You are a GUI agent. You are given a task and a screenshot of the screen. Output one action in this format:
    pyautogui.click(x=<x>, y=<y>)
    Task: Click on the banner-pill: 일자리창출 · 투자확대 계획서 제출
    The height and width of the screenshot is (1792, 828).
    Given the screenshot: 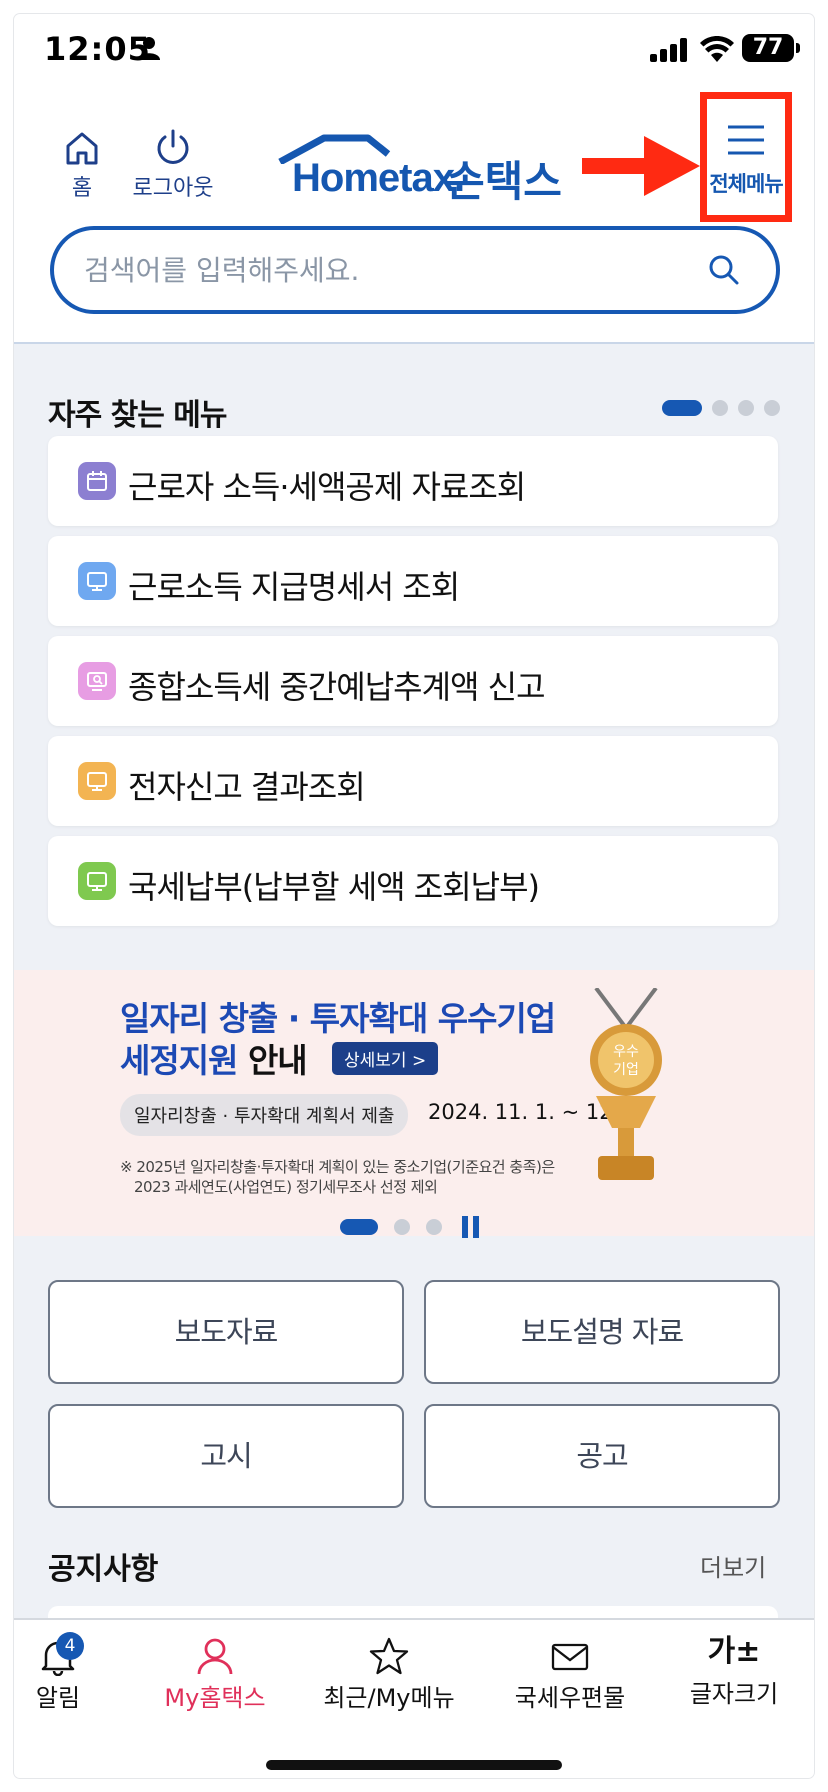 What is the action you would take?
    pyautogui.click(x=264, y=1115)
    